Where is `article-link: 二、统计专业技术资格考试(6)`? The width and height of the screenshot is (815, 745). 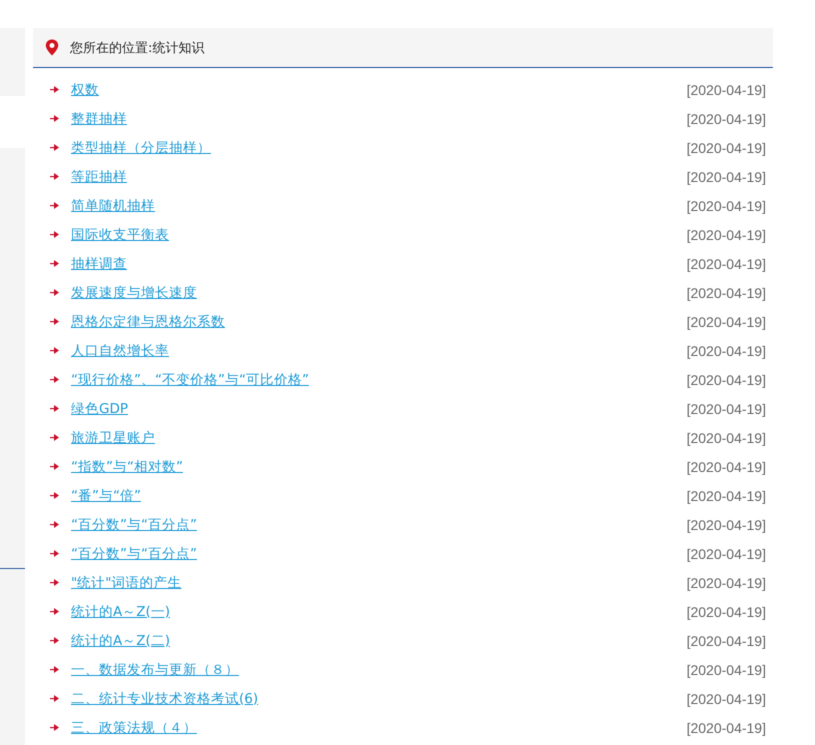 article-link: 二、统计专业技术资格考试(6) is located at coordinates (164, 699).